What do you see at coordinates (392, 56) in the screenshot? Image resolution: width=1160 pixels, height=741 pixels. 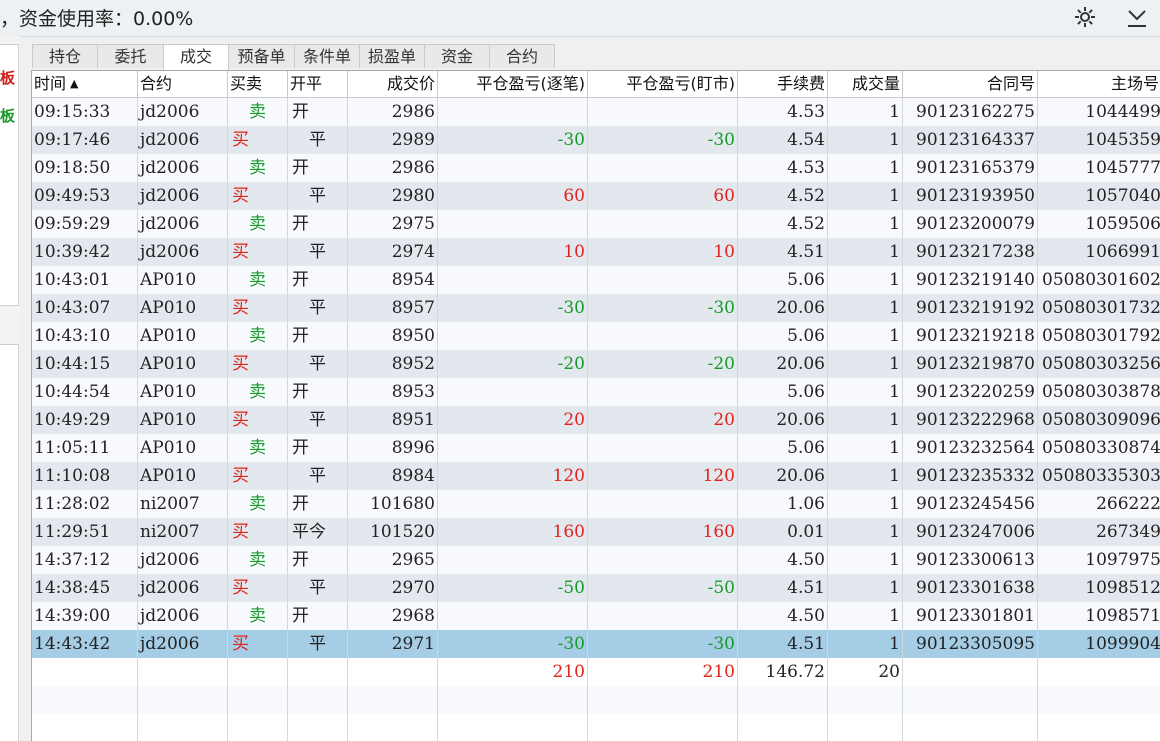 I see `tab-stop-orders: 损盈单` at bounding box center [392, 56].